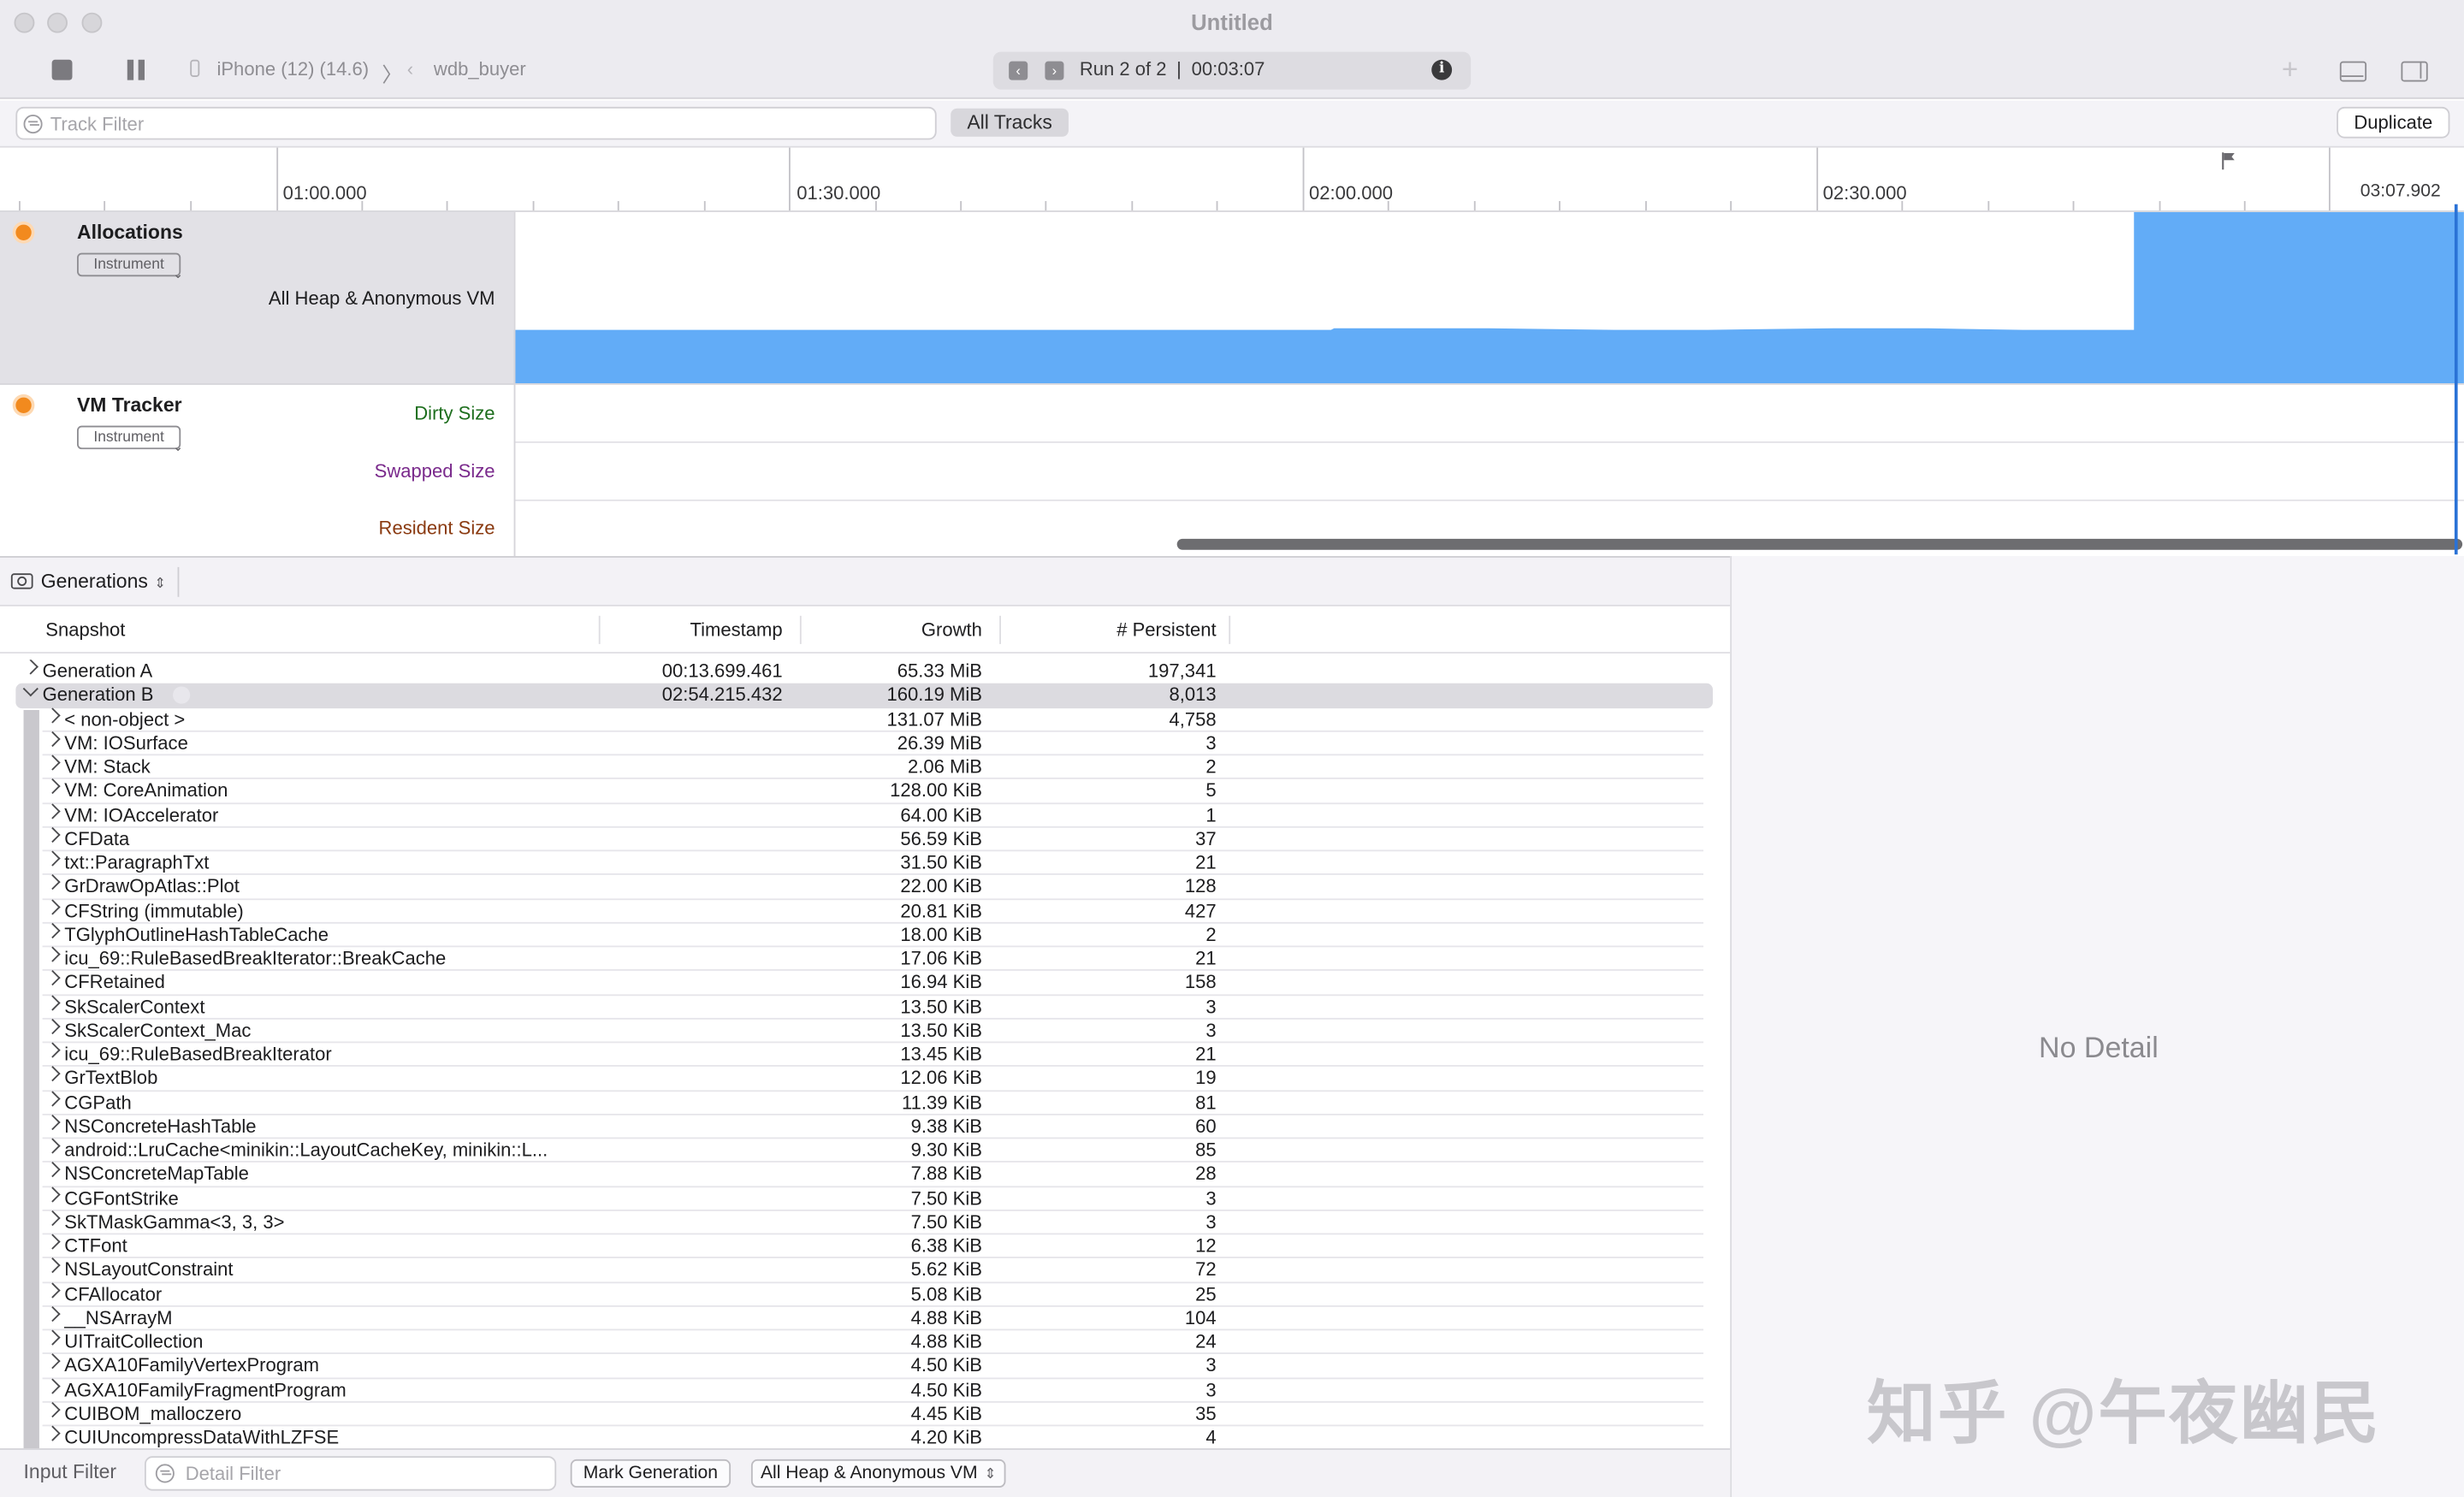  What do you see at coordinates (2290, 69) in the screenshot?
I see `add-icon: +` at bounding box center [2290, 69].